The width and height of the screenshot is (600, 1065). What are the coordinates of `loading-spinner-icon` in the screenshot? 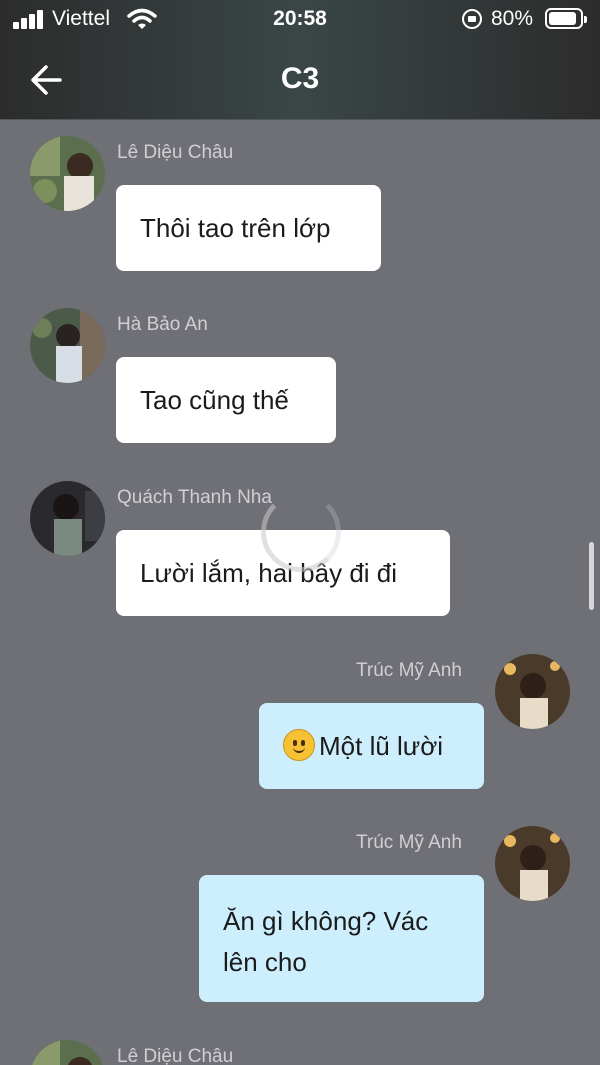 It's located at (301, 532).